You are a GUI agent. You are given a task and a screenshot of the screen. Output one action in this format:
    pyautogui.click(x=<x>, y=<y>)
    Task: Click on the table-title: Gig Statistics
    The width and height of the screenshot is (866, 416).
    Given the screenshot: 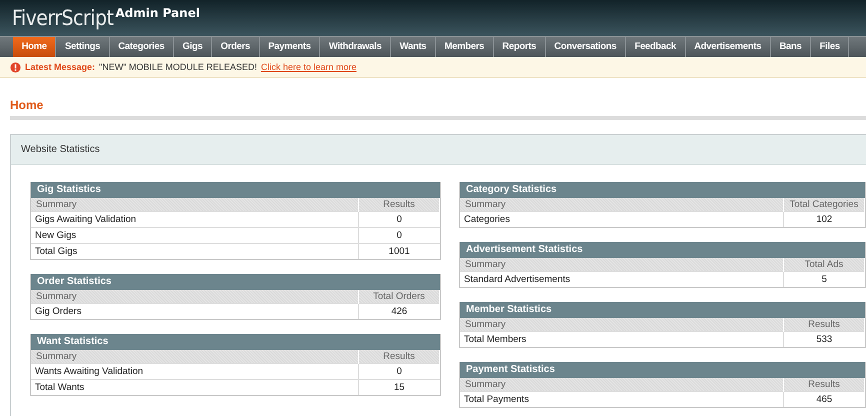 What is the action you would take?
    pyautogui.click(x=235, y=190)
    